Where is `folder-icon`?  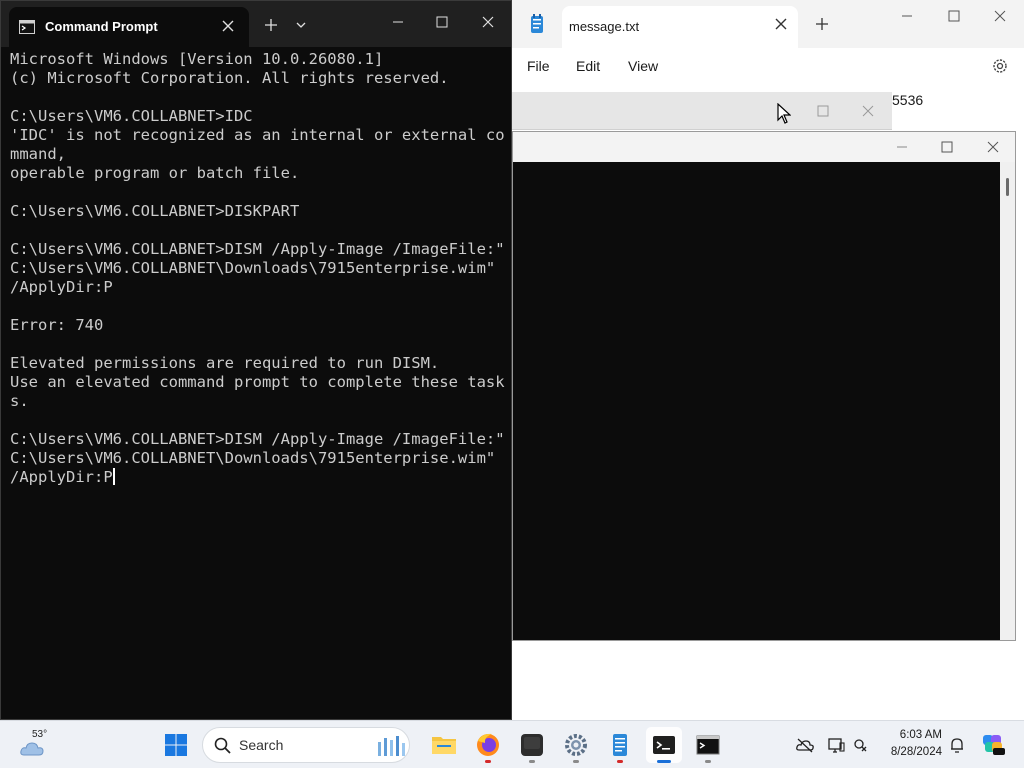 folder-icon is located at coordinates (444, 745).